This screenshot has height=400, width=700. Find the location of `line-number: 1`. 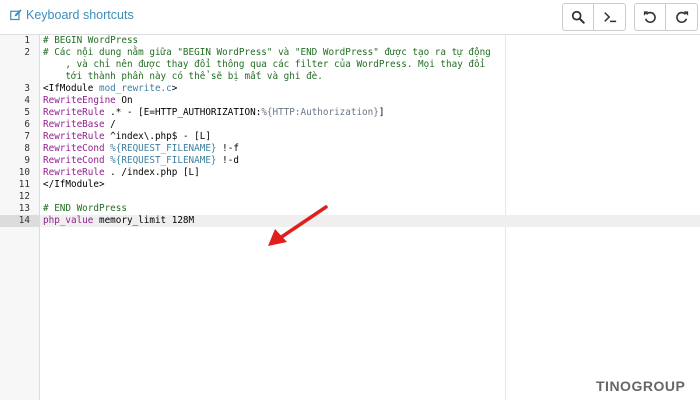

line-number: 1 is located at coordinates (27, 40).